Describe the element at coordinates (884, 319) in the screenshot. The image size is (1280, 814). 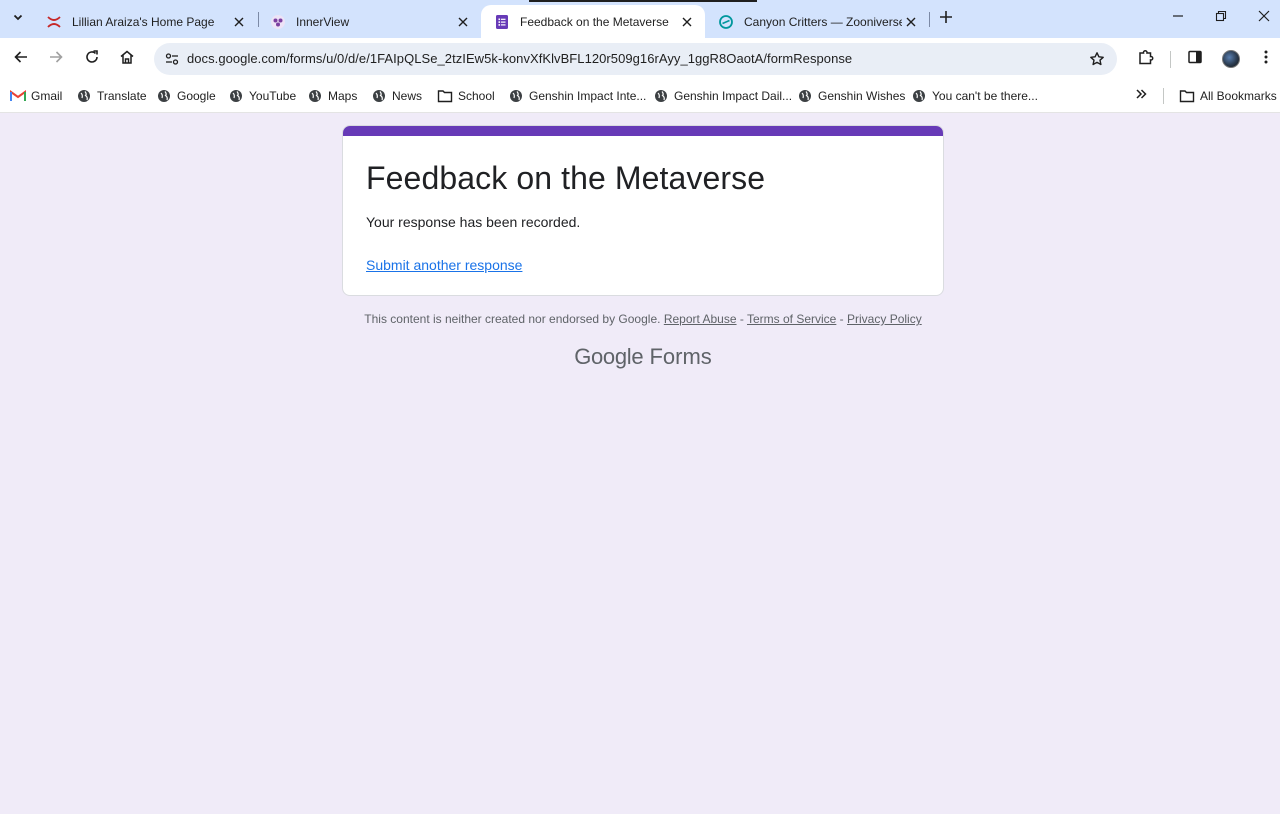
I see `privacy-policy-link: Privacy Policy` at that location.